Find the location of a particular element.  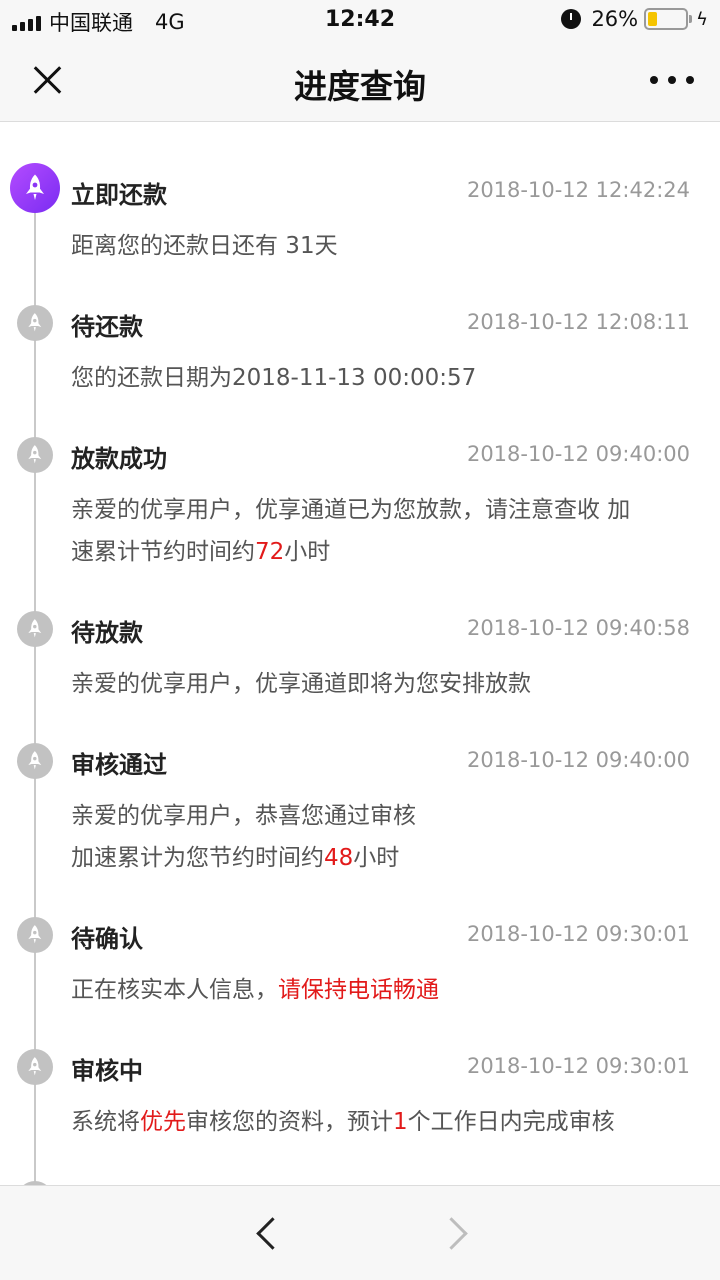

description-line: 速累计节约时间约72小时 is located at coordinates (381, 552).